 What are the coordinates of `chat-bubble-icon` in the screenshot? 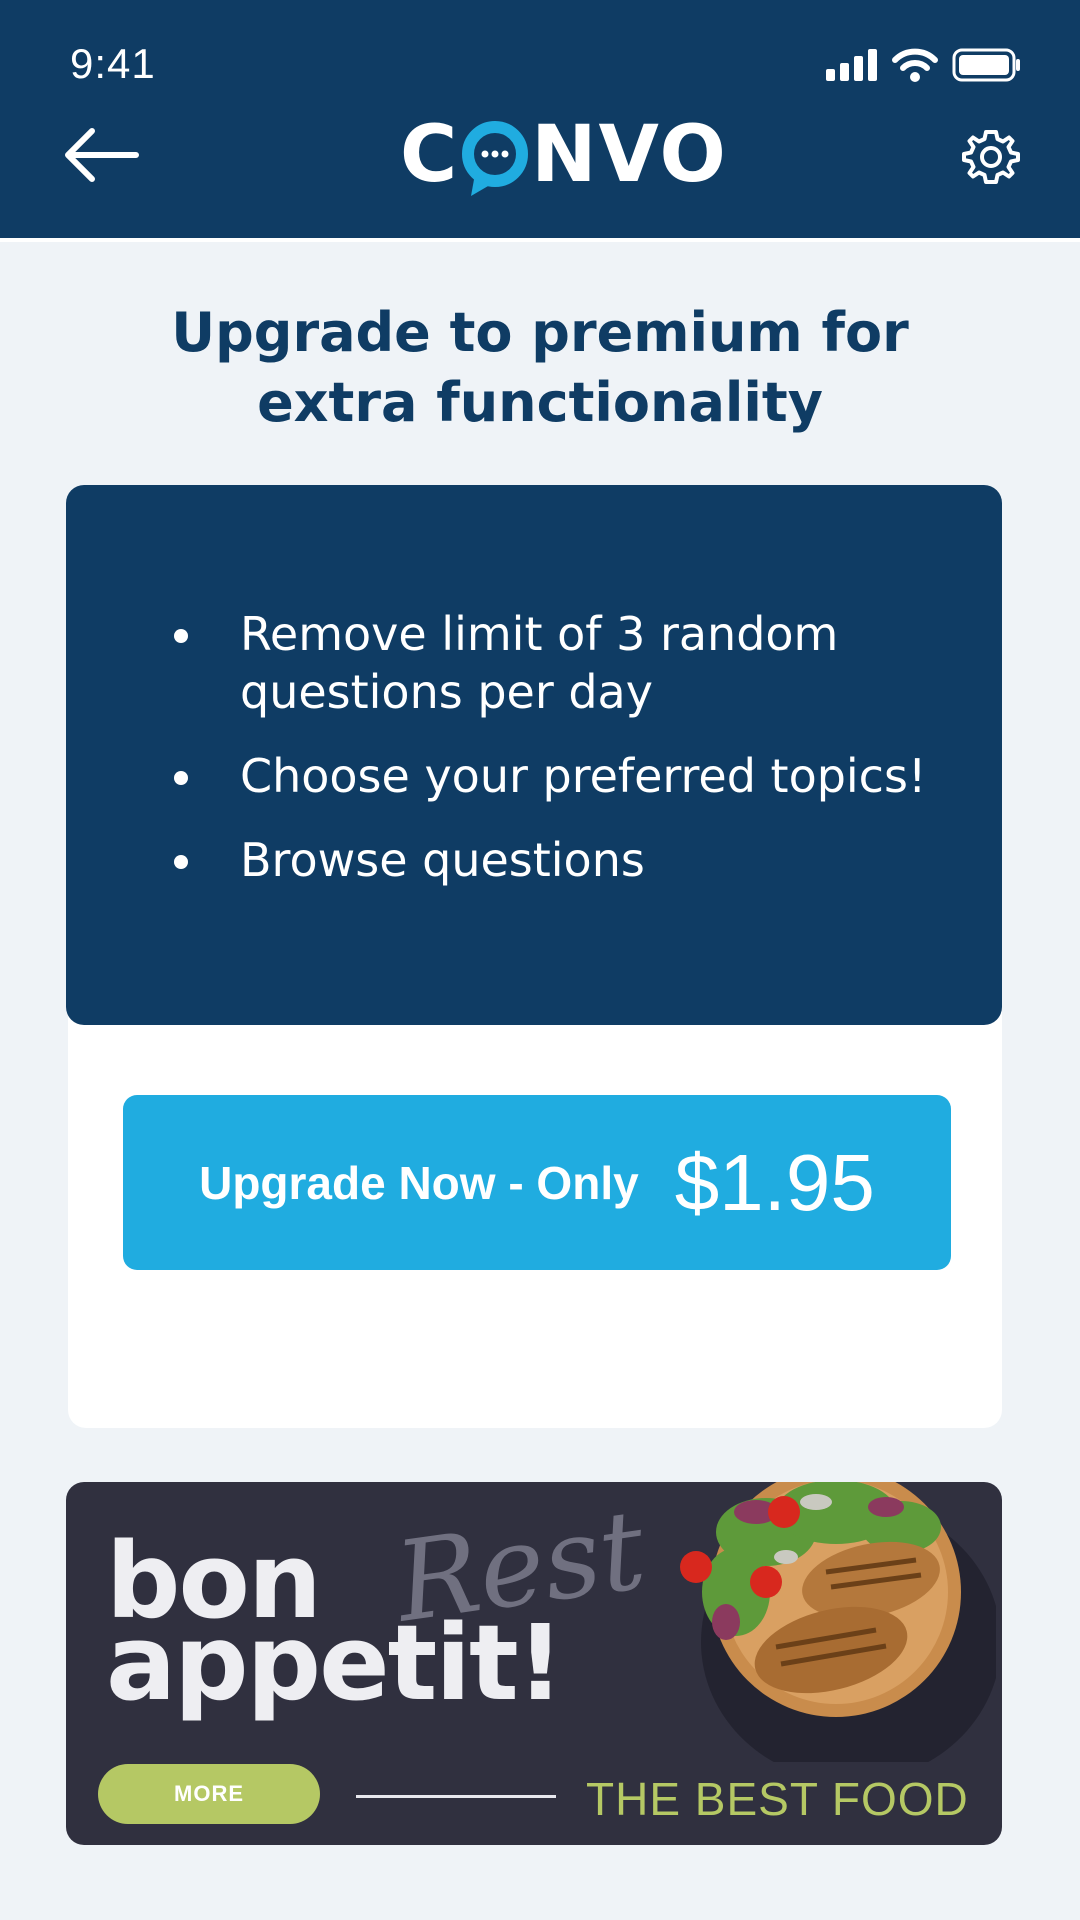 It's located at (495, 159).